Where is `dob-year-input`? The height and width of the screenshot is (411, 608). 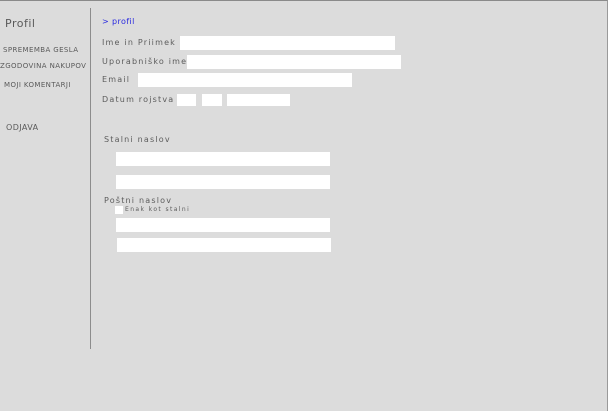
dob-year-input is located at coordinates (258, 100).